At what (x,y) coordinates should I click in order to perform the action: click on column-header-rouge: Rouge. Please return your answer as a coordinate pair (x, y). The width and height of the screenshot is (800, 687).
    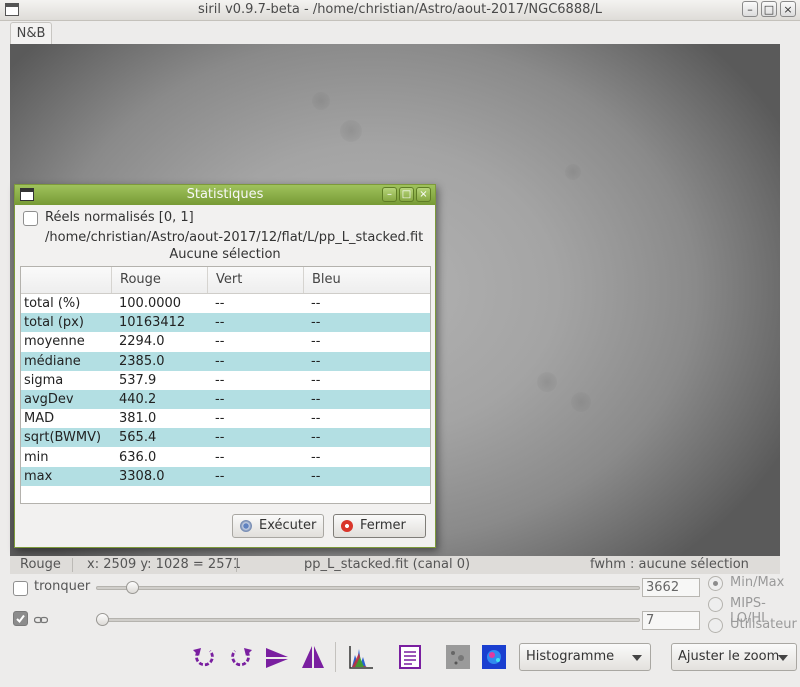
    Looking at the image, I should click on (160, 280).